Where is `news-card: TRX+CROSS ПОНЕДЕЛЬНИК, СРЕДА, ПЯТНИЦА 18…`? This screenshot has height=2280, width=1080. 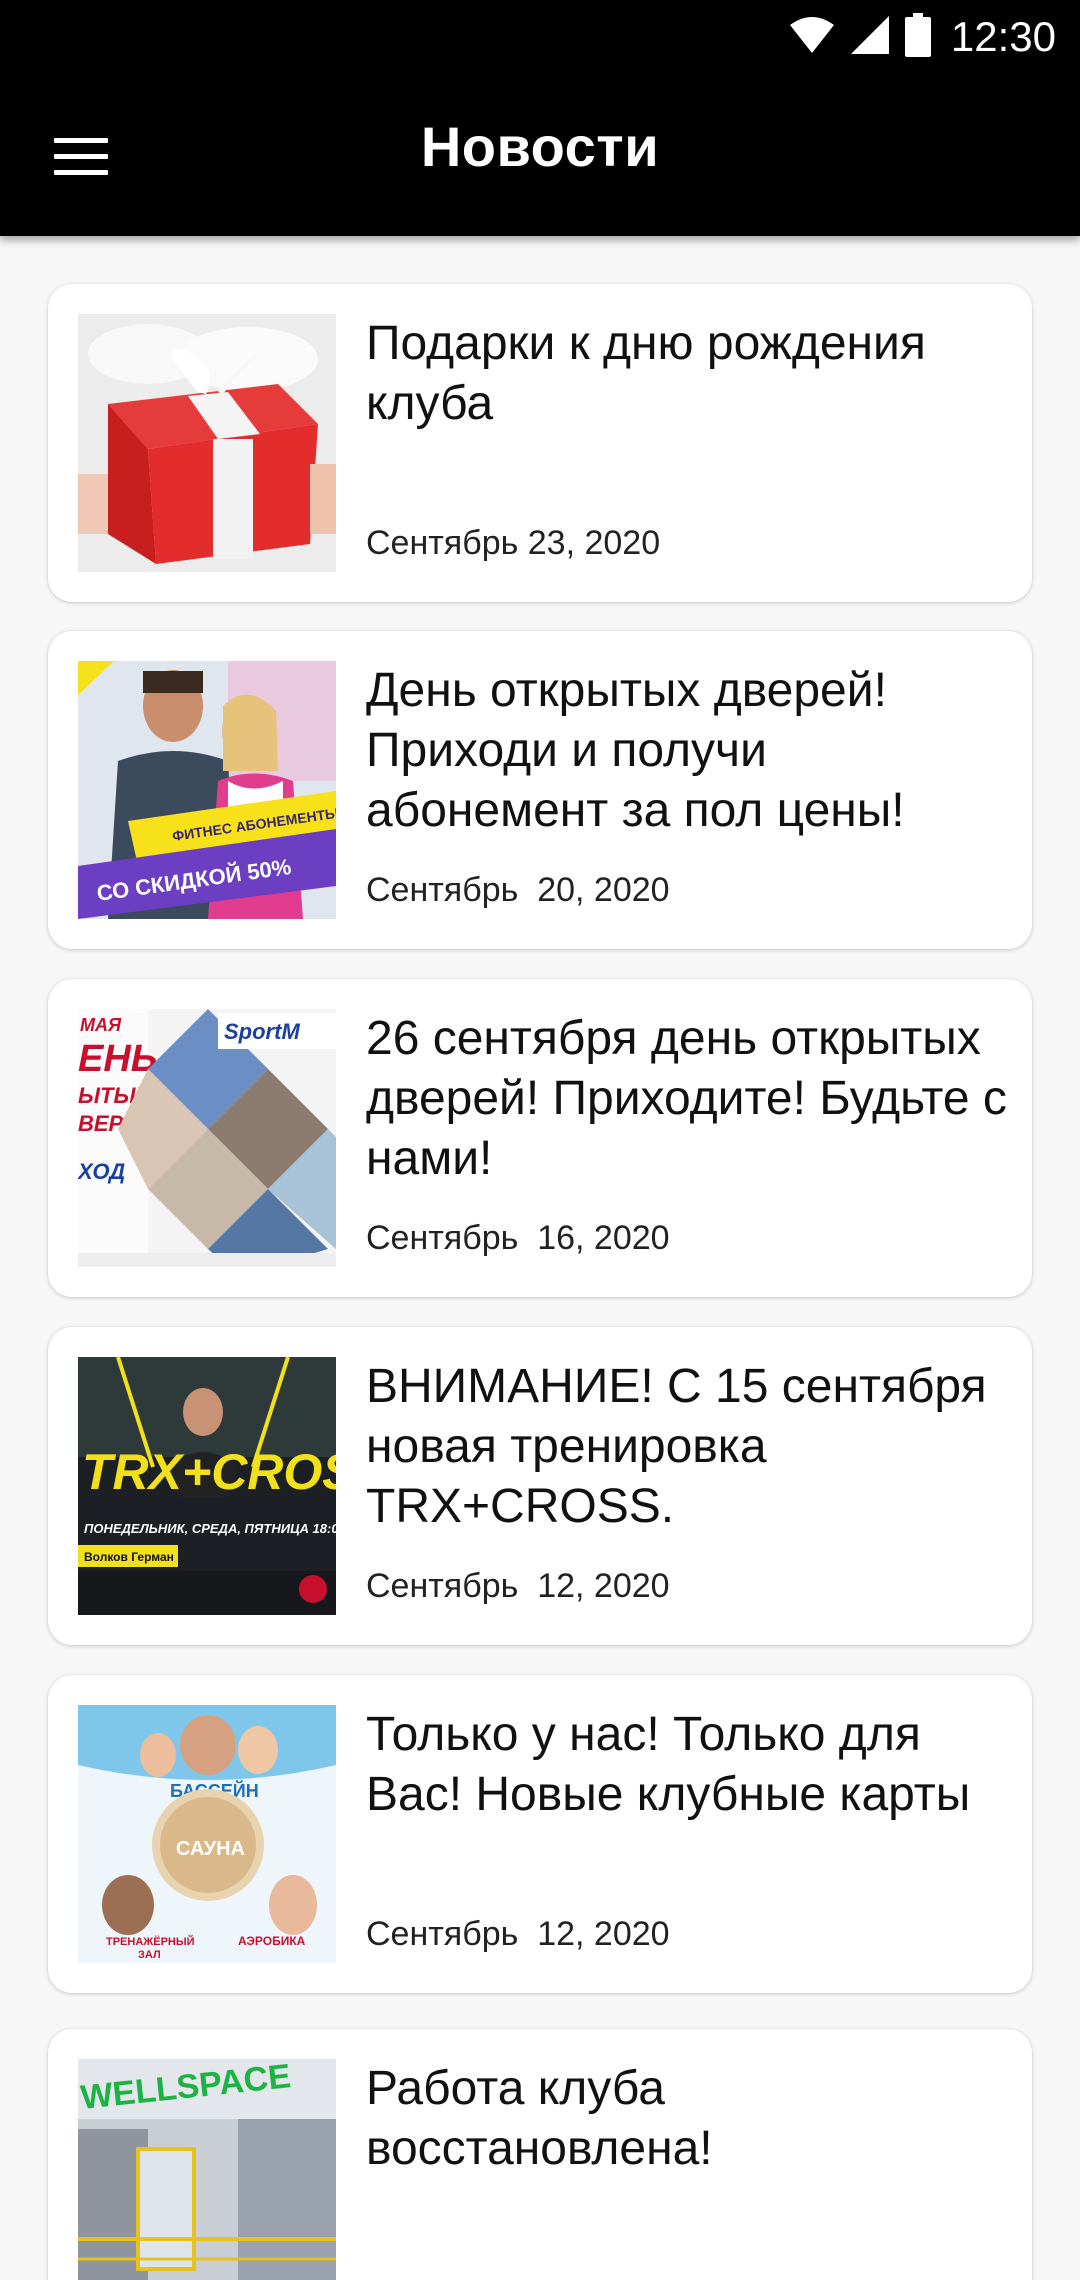 news-card: TRX+CROSS ПОНЕДЕЛЬНИК, СРЕДА, ПЯТНИЦА 18… is located at coordinates (540, 1486).